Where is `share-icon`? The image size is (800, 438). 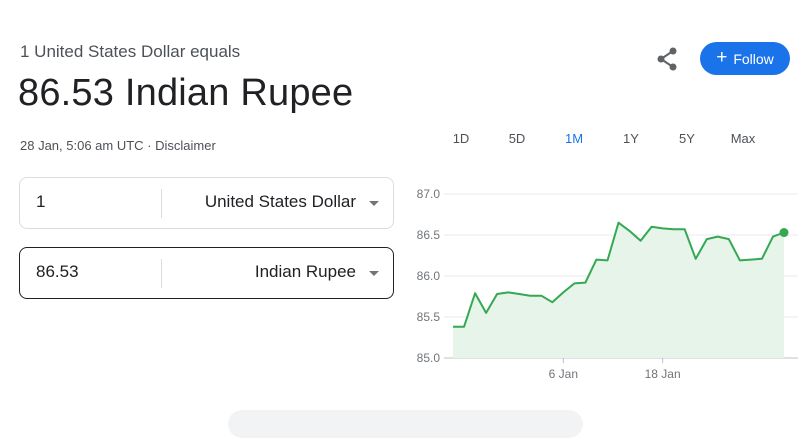
share-icon is located at coordinates (667, 59).